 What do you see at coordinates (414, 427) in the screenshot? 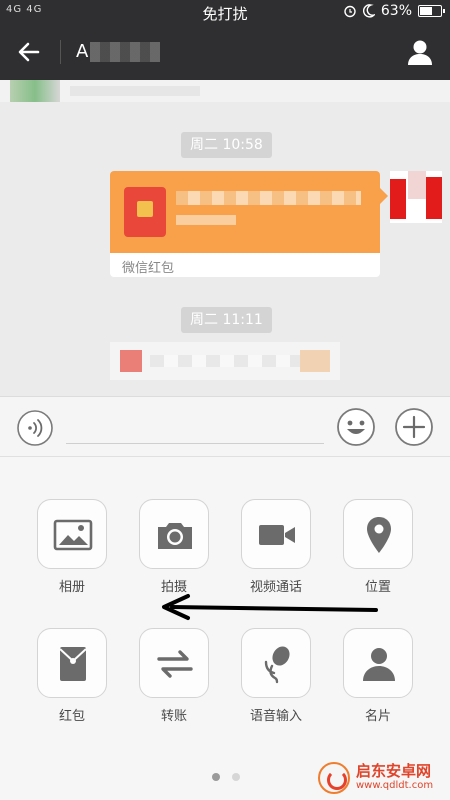
I see `plus-icon` at bounding box center [414, 427].